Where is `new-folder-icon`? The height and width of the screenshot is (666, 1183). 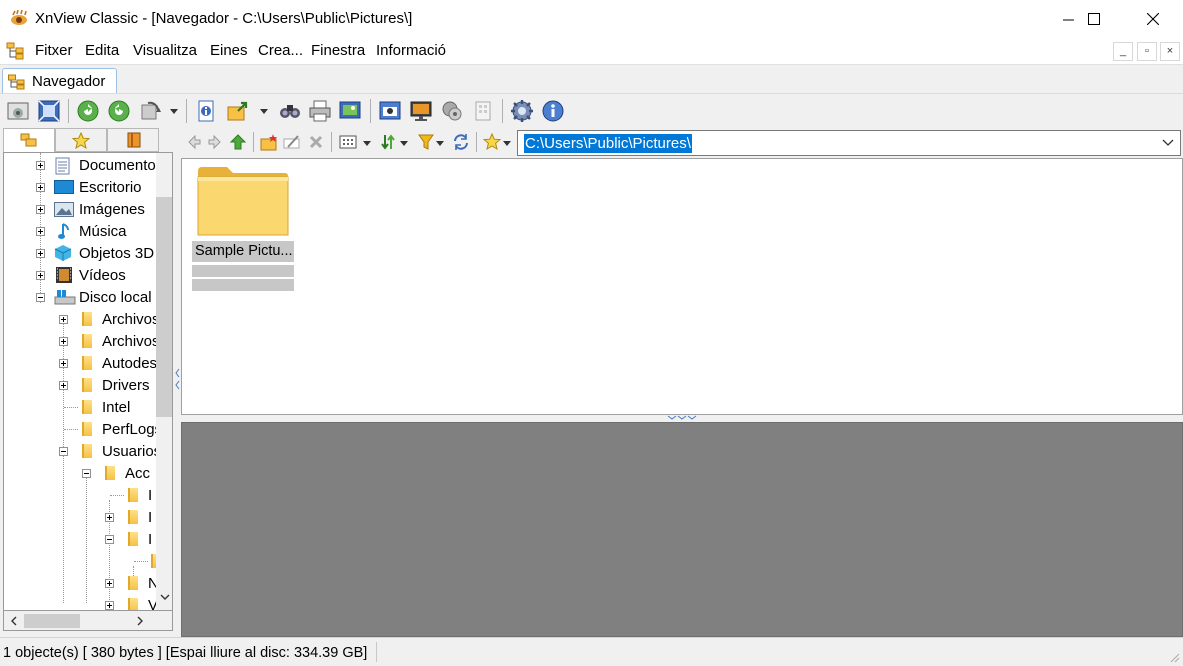 new-folder-icon is located at coordinates (269, 142).